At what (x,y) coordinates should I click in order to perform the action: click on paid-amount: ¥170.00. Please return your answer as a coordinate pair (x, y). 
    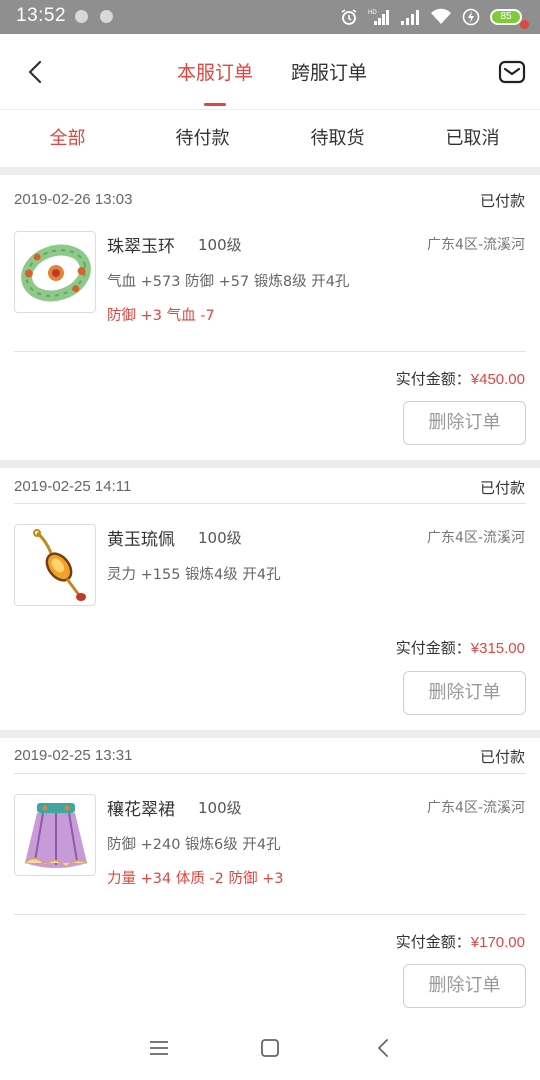
    Looking at the image, I should click on (497, 942).